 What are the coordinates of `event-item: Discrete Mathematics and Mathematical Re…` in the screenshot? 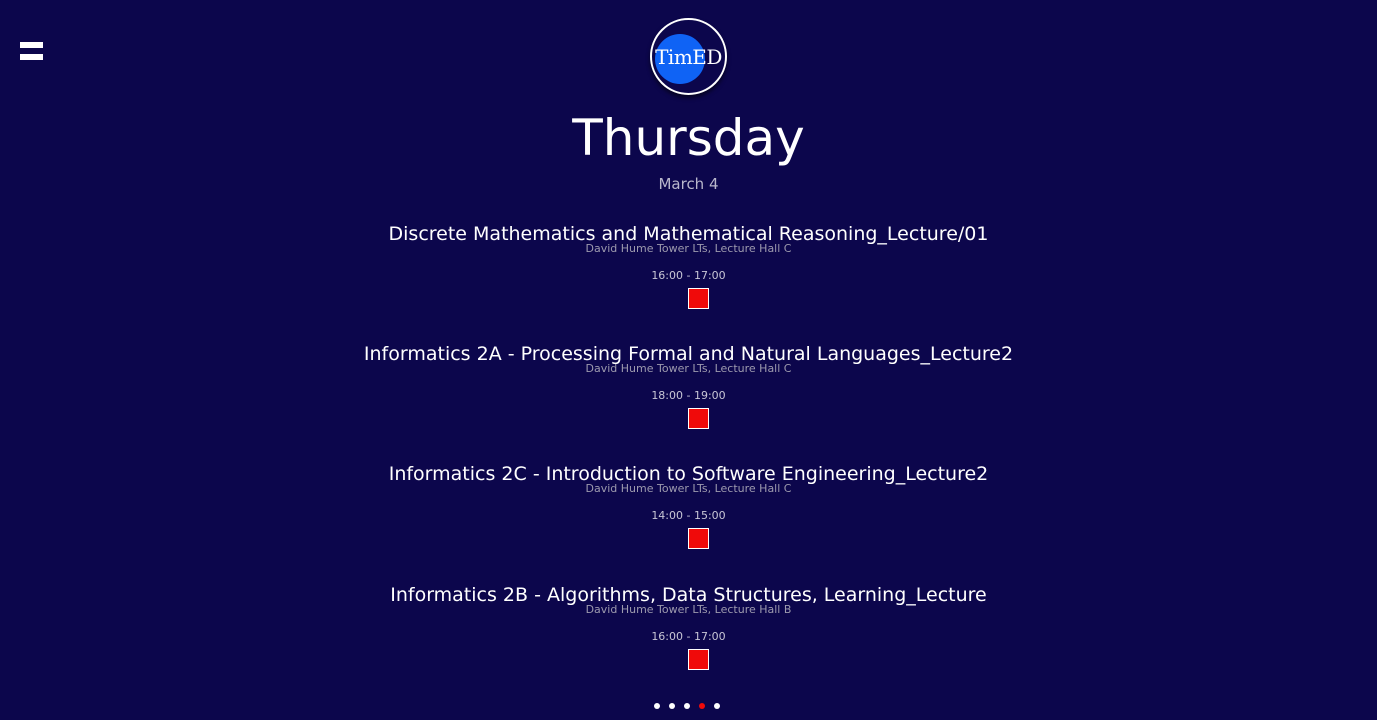 It's located at (688, 273).